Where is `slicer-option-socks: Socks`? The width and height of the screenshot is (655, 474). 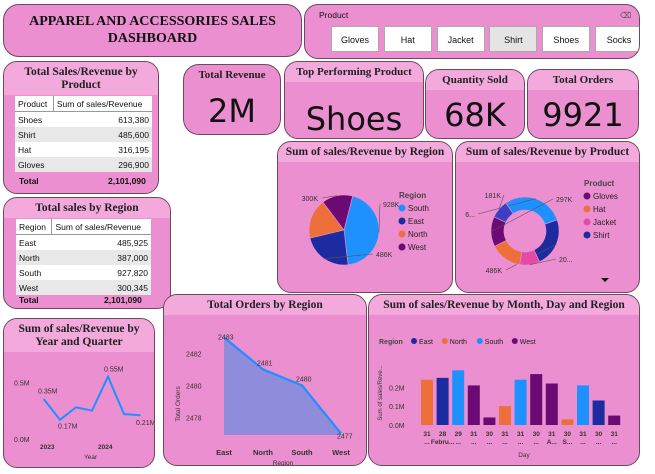 slicer-option-socks: Socks is located at coordinates (617, 39).